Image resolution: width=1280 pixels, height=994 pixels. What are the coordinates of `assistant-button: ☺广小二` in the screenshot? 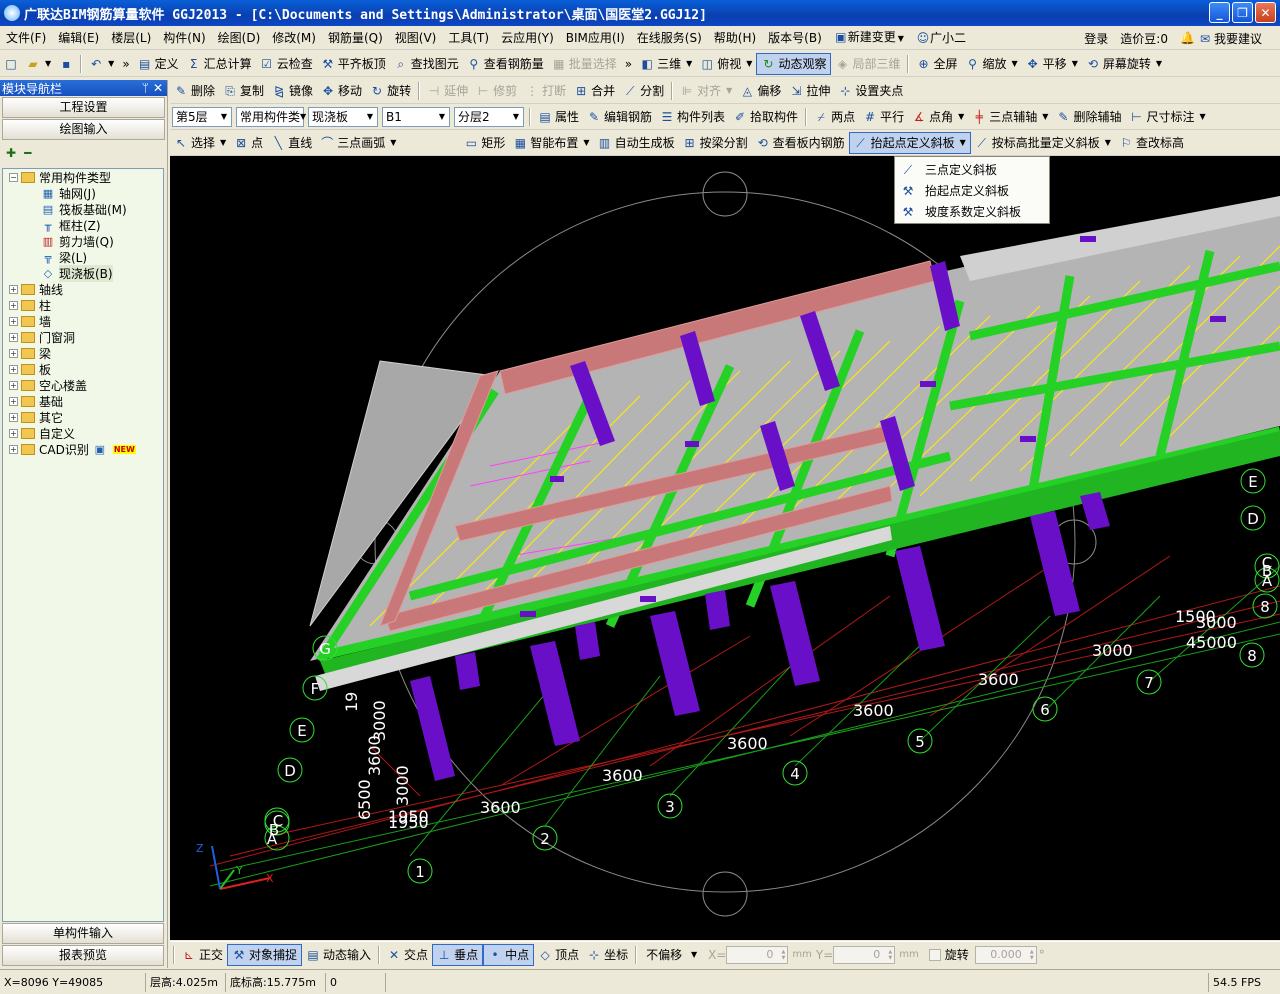 It's located at (941, 38).